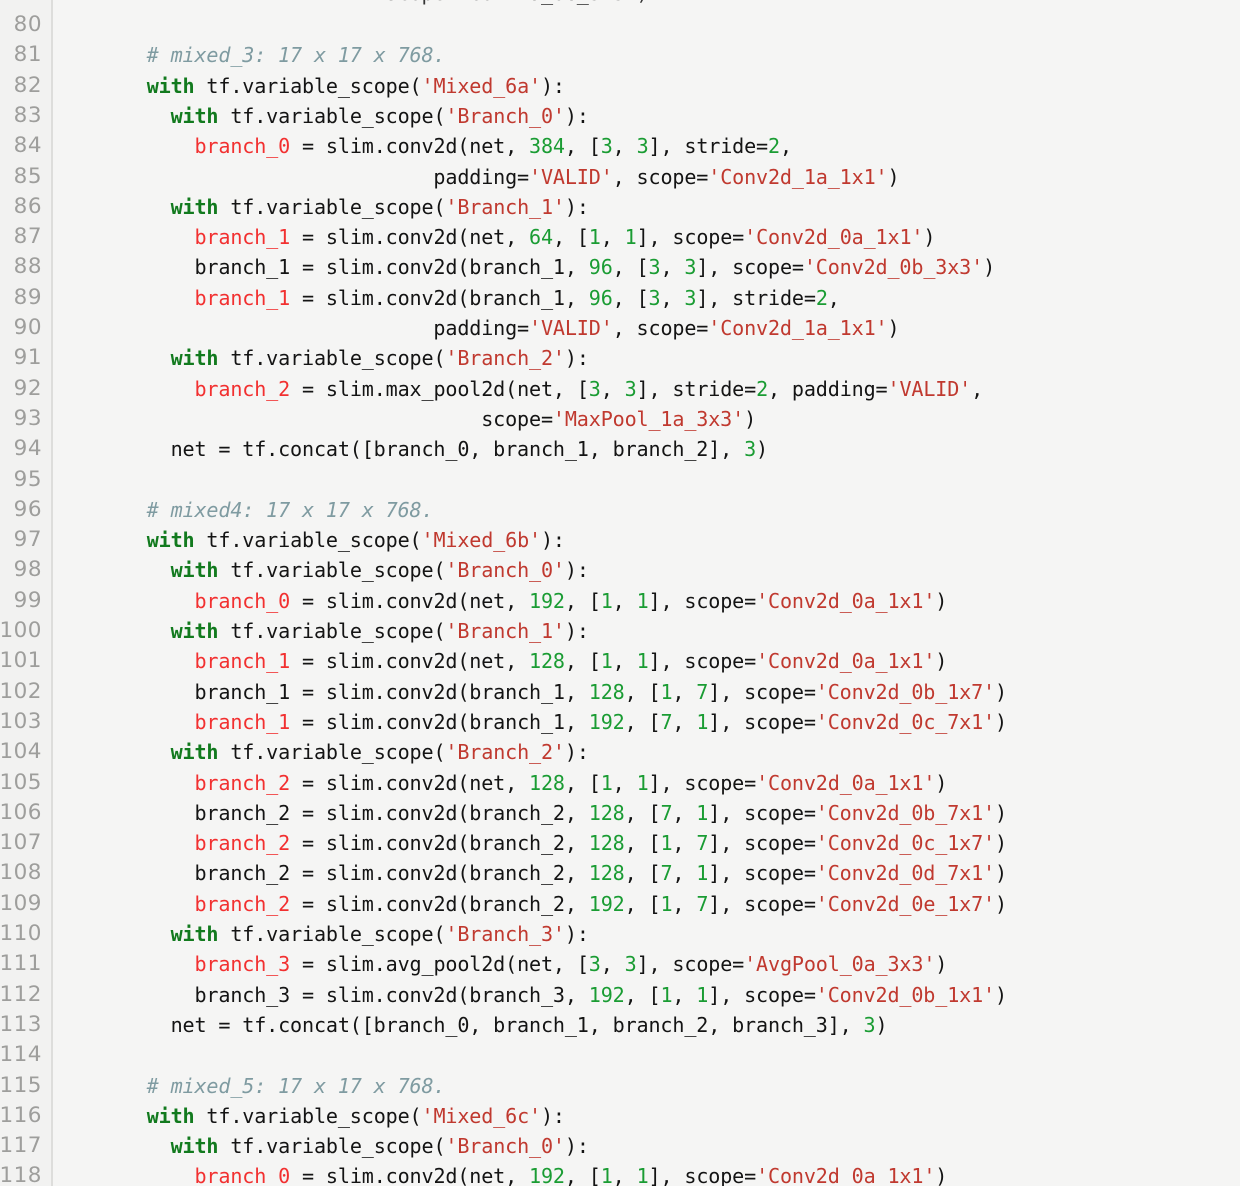 The width and height of the screenshot is (1240, 1186). I want to click on token-str: 'Mixed_6b', so click(481, 540).